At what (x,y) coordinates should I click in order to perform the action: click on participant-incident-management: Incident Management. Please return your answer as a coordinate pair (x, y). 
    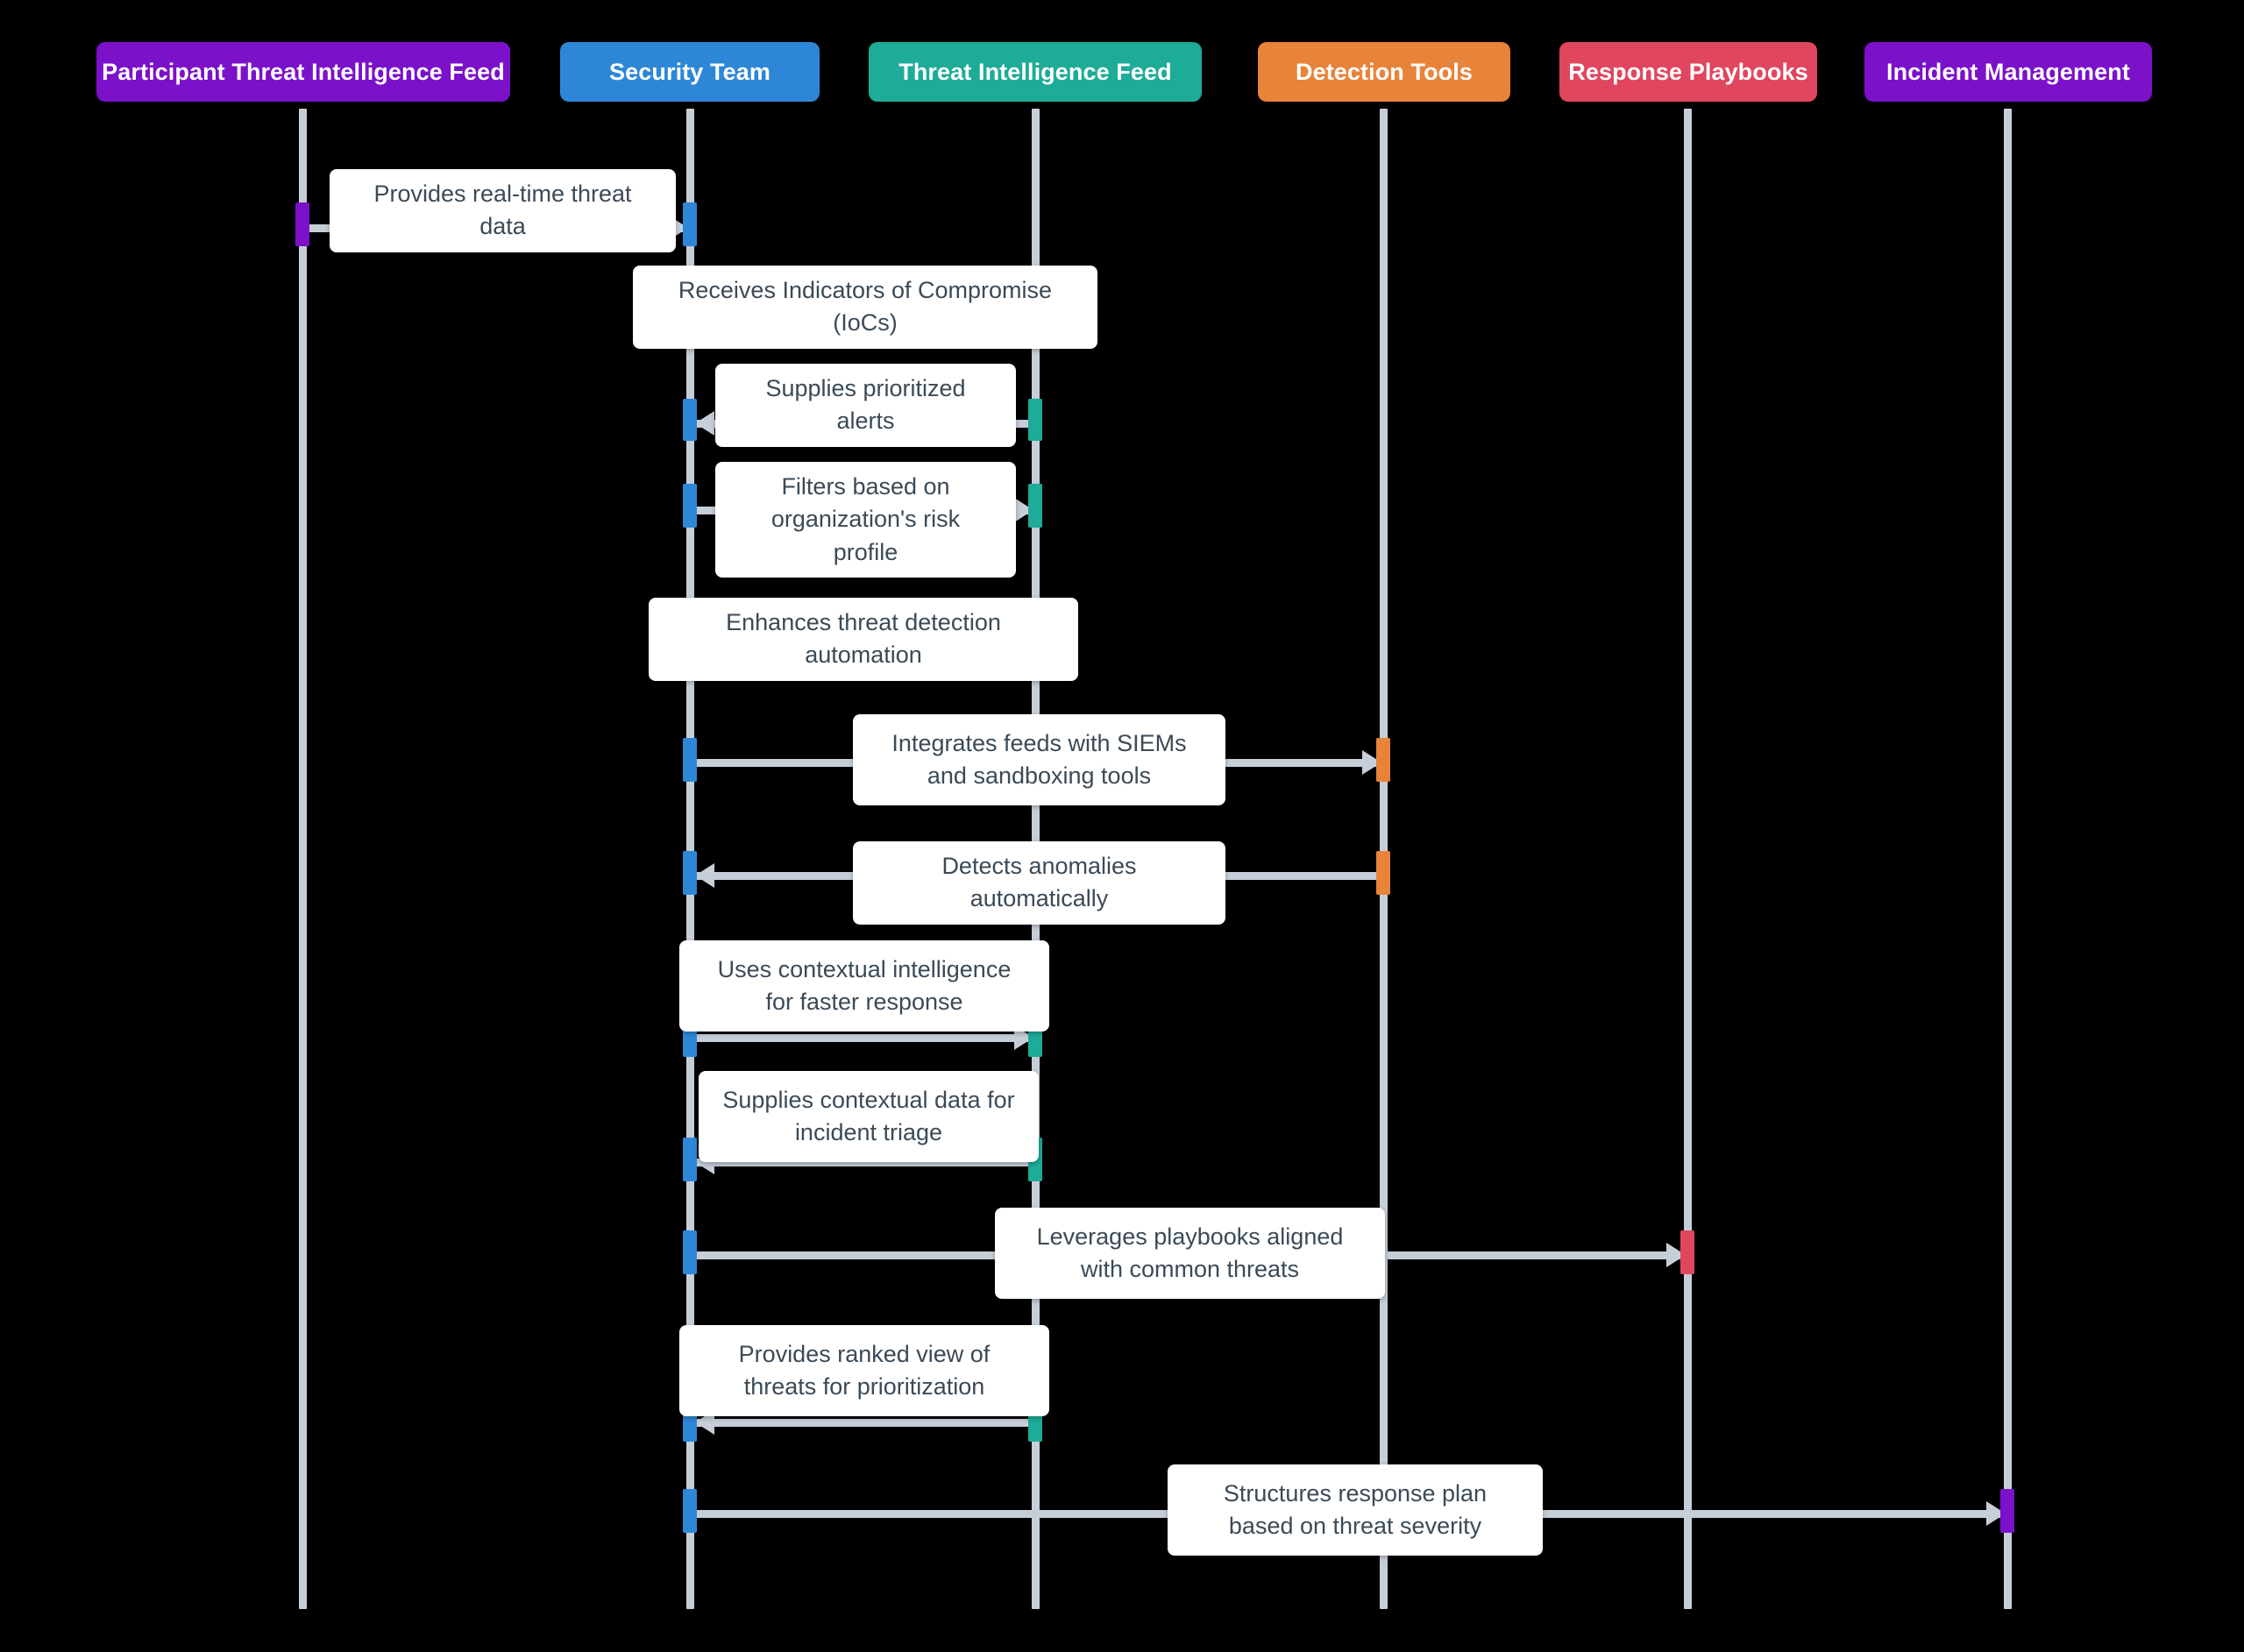
    Looking at the image, I should click on (2008, 72).